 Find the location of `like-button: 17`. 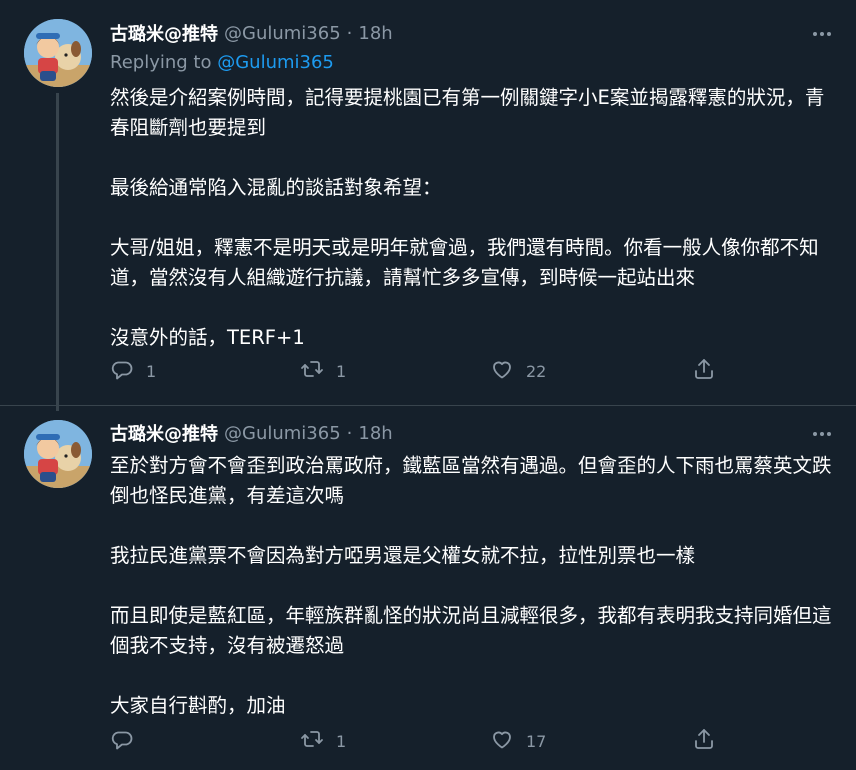

like-button: 17 is located at coordinates (518, 741).